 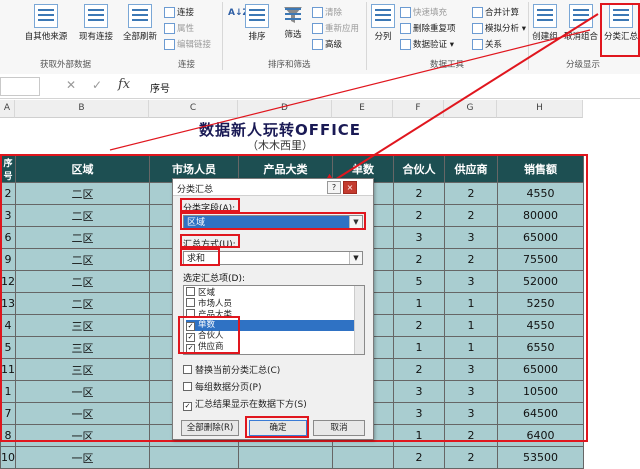 I want to click on ok-button: 确定, so click(x=278, y=428).